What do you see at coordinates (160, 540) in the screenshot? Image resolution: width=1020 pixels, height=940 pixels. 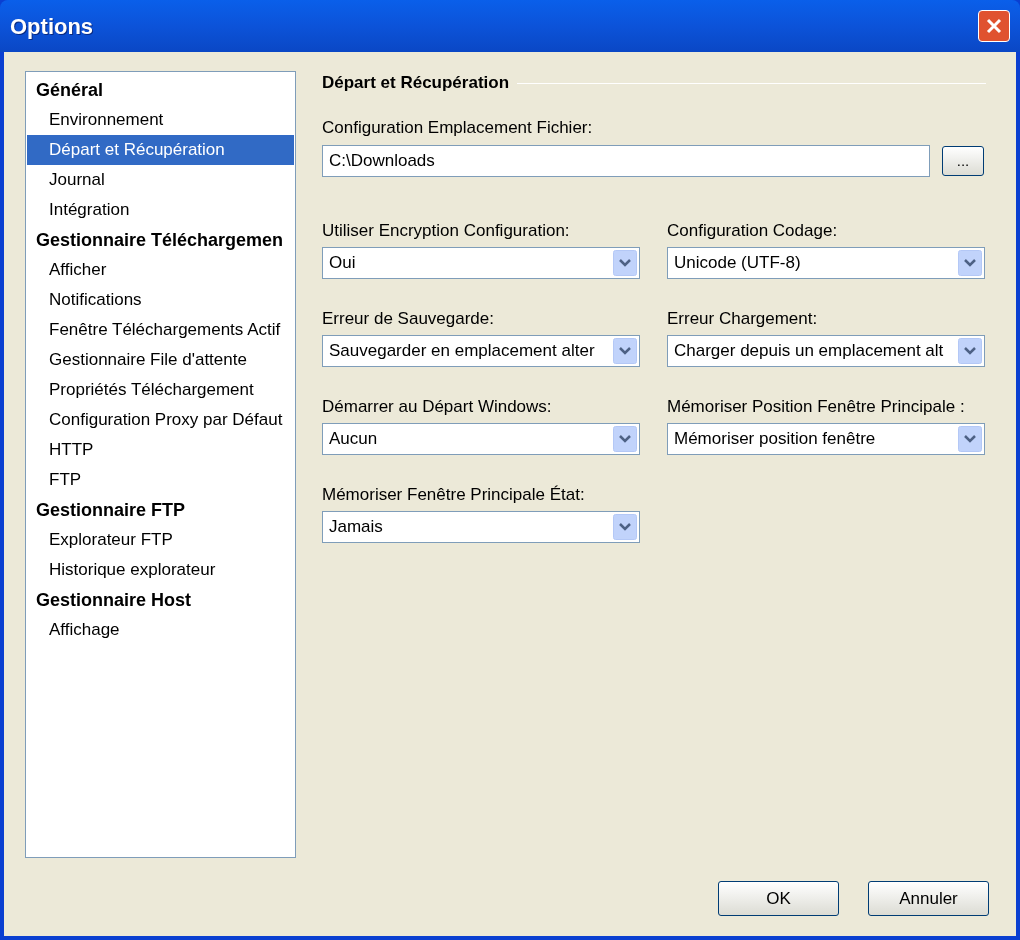 I see `tree-item: Explorateur FTP` at bounding box center [160, 540].